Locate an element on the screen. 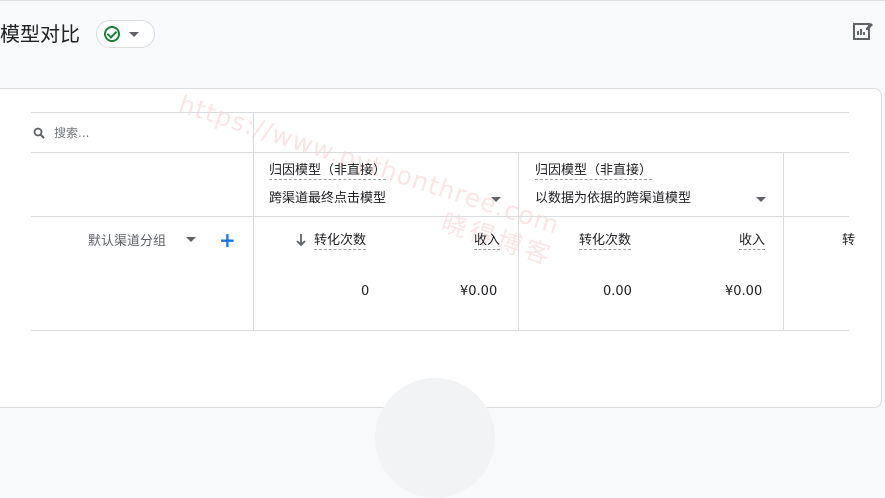 The height and width of the screenshot is (498, 885). header-top-divider is located at coordinates (440, 112).